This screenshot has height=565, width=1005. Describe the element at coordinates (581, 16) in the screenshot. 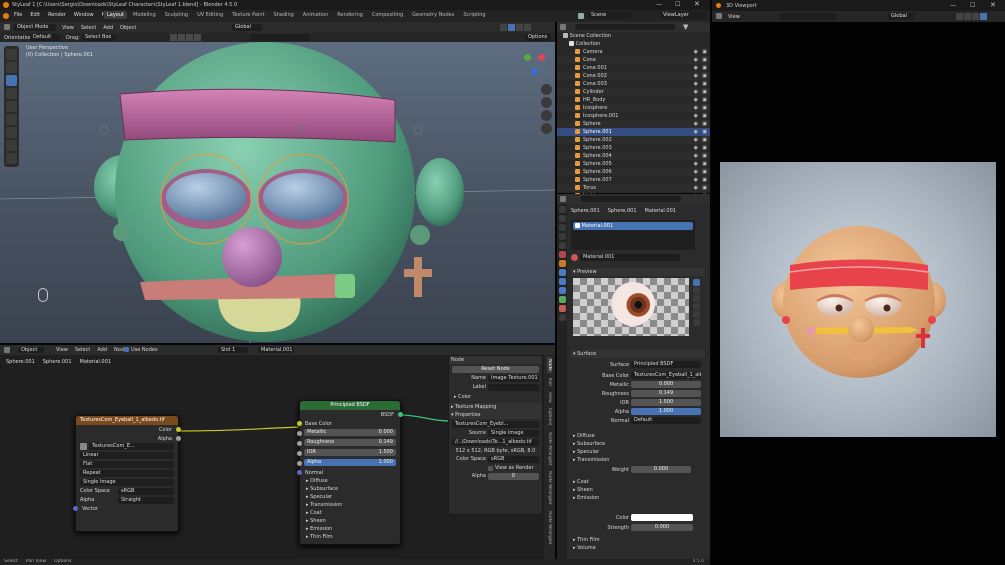

I see `scene-icon` at that location.